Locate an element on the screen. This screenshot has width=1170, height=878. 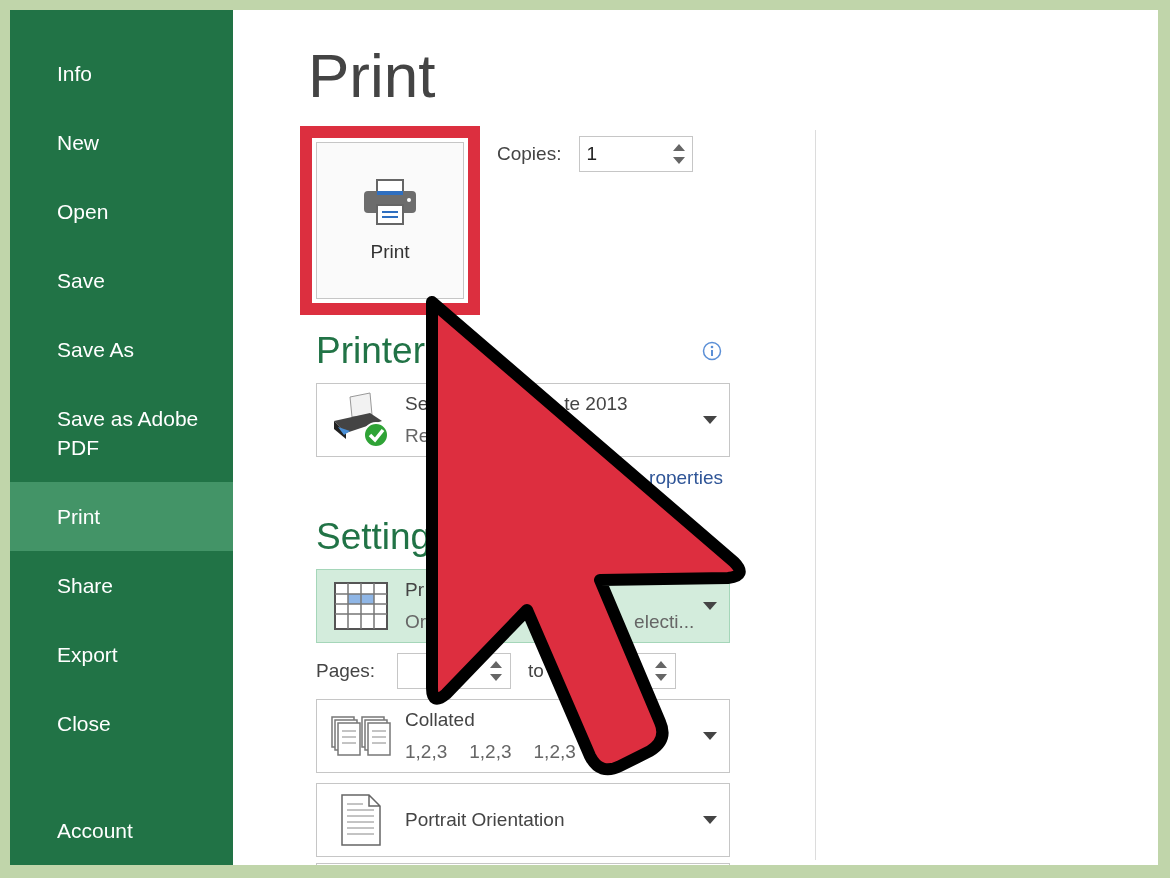
info-icon is located at coordinates (712, 351).